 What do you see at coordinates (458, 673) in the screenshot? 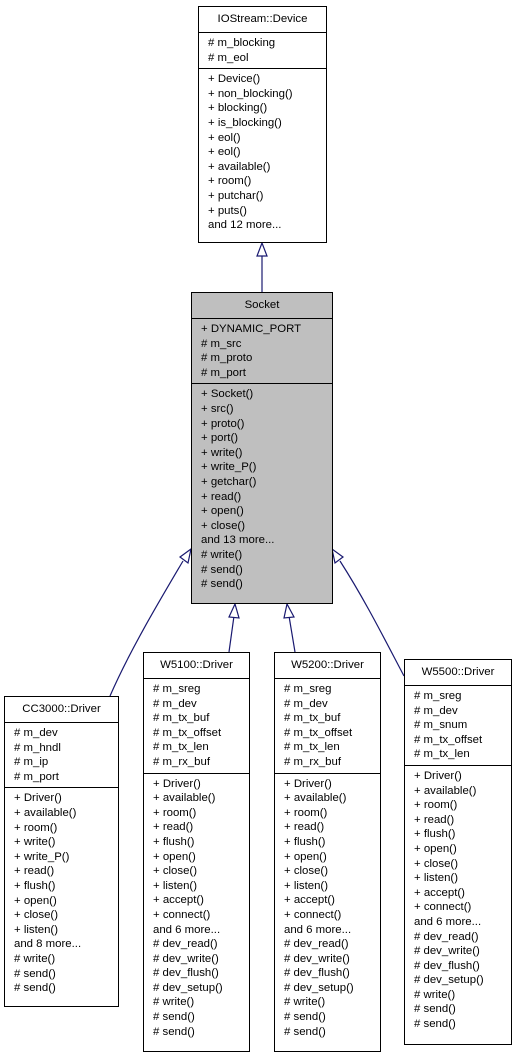
I see `class-title: W5500::Driver` at bounding box center [458, 673].